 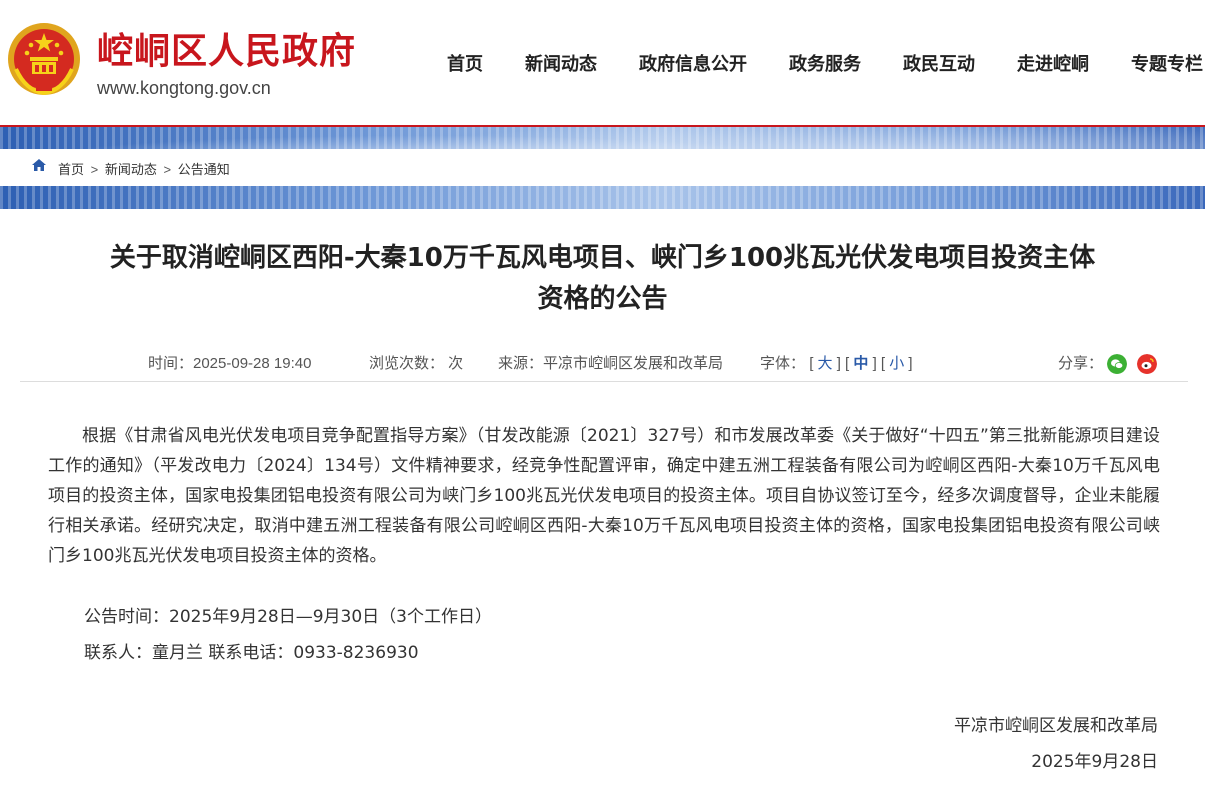 What do you see at coordinates (611, 363) in the screenshot?
I see `article-source: 来源：平凉市崆峒区发展和改革局` at bounding box center [611, 363].